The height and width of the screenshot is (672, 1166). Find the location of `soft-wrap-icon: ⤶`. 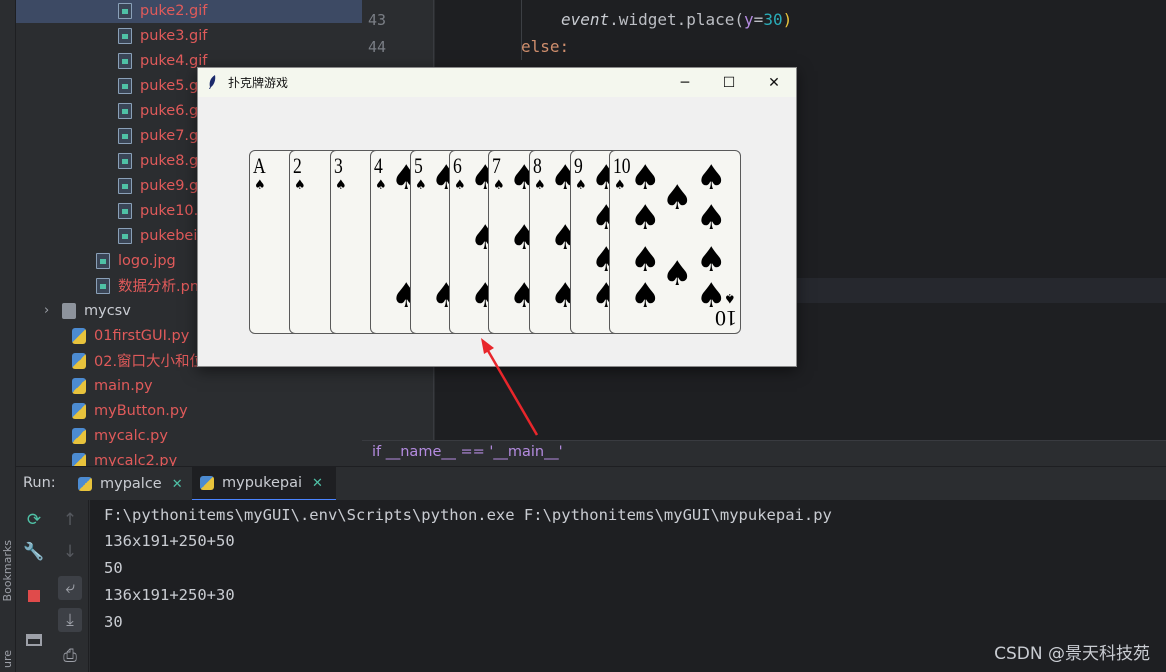

soft-wrap-icon: ⤶ is located at coordinates (70, 588).